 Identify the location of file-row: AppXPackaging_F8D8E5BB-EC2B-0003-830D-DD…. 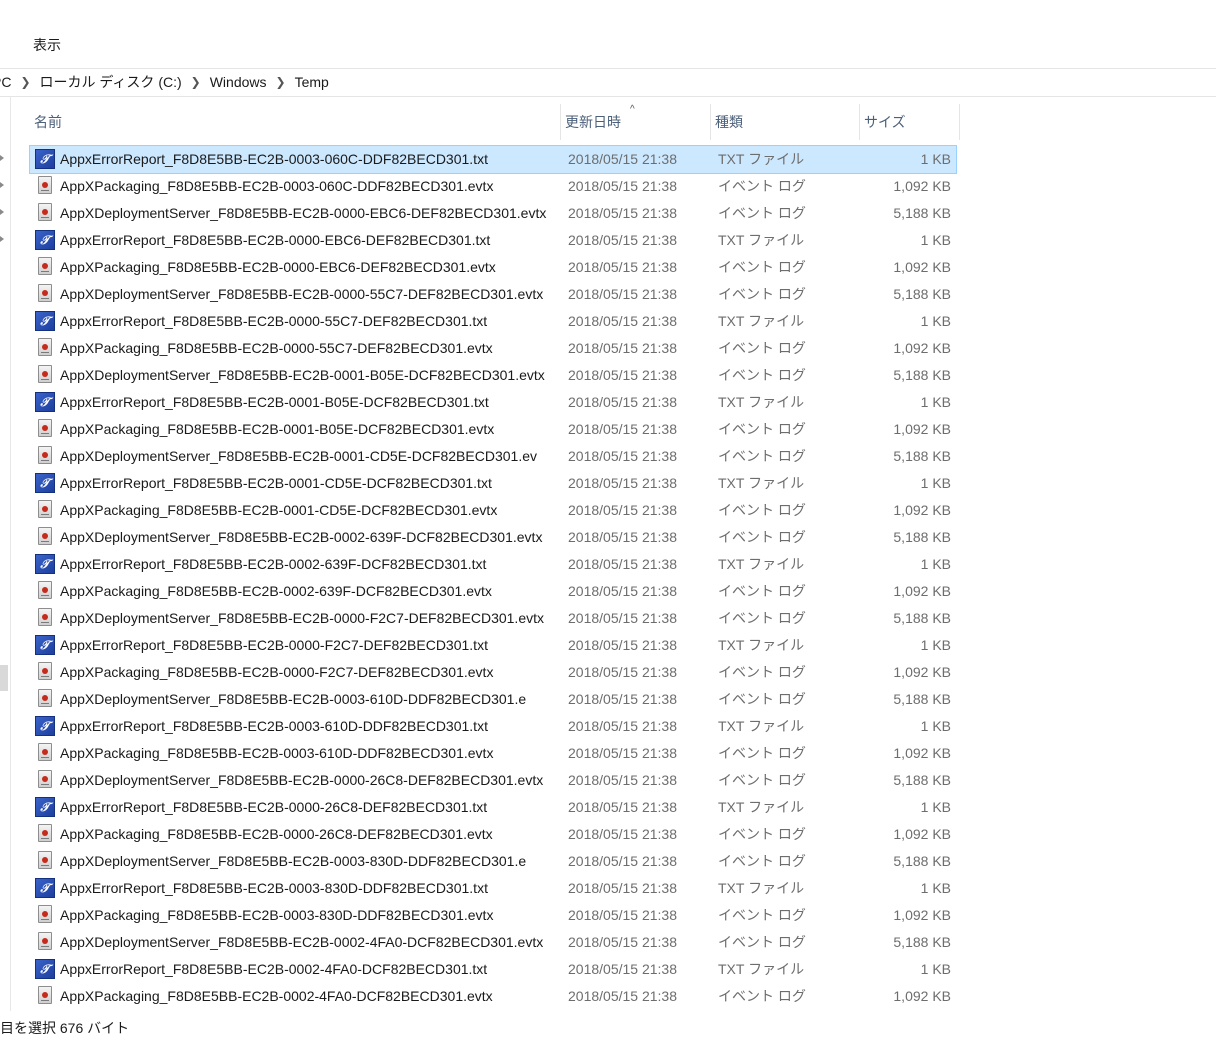
(493, 915).